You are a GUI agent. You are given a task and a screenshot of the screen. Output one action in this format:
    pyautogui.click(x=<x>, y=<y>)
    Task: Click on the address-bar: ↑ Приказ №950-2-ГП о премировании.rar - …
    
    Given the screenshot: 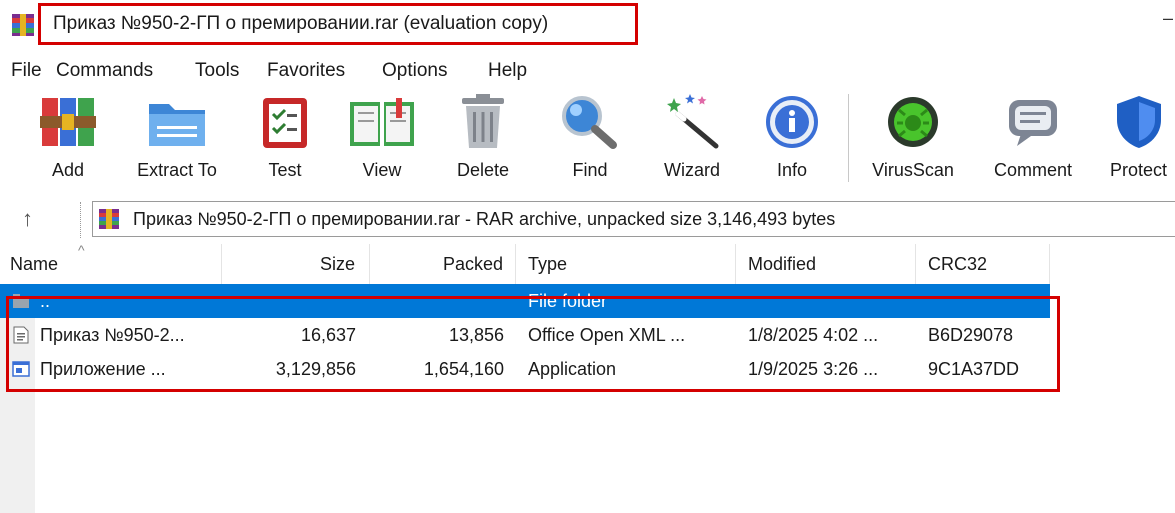 What is the action you would take?
    pyautogui.click(x=587, y=220)
    